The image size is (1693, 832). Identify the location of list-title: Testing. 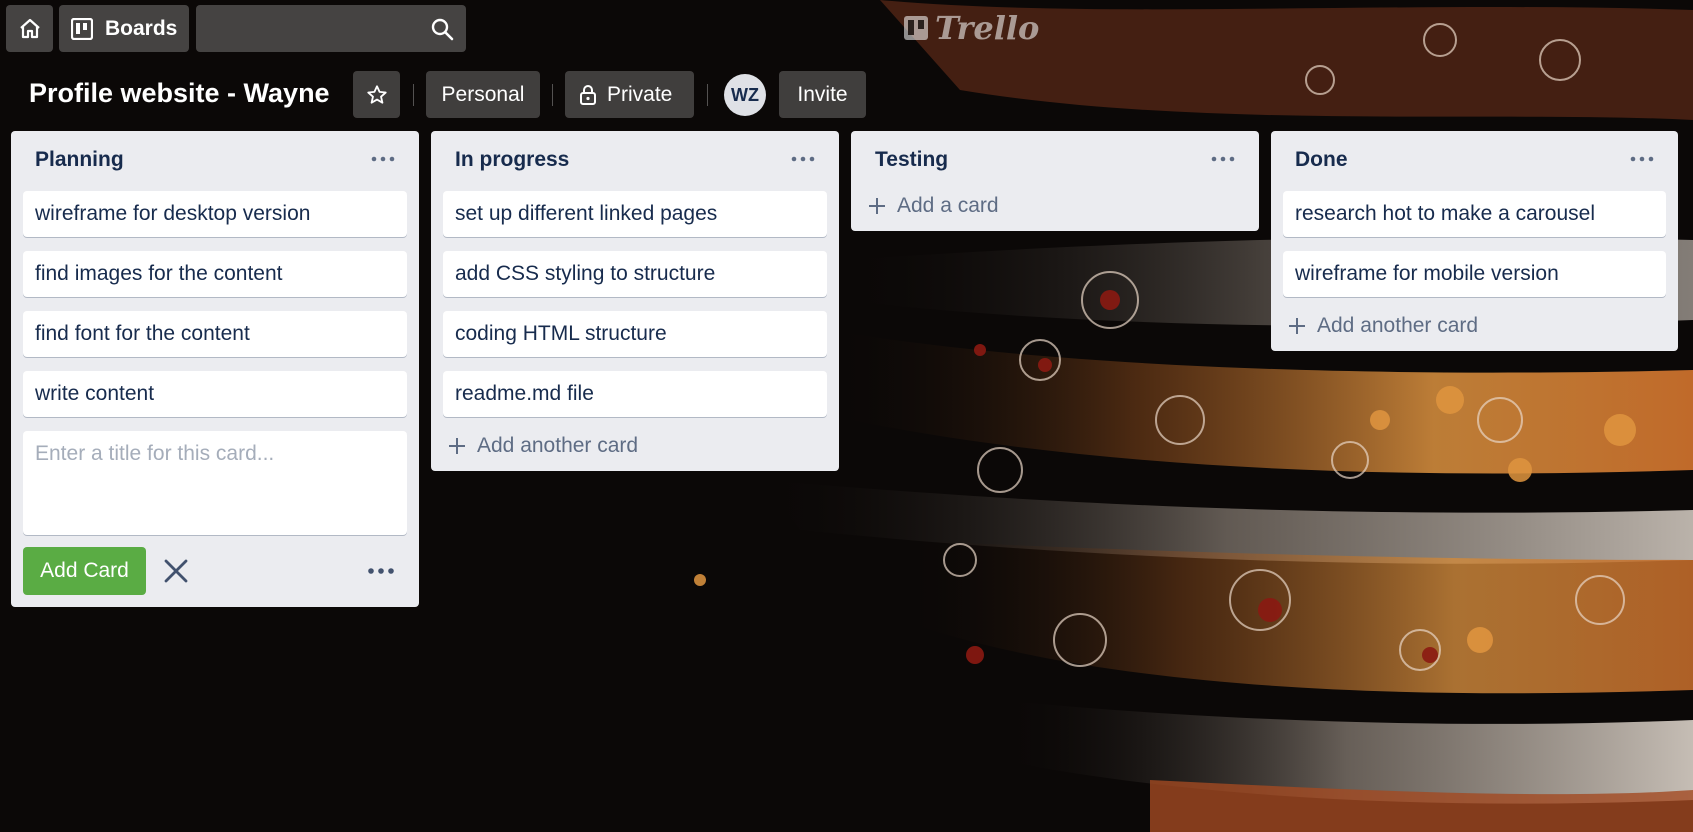
(911, 160).